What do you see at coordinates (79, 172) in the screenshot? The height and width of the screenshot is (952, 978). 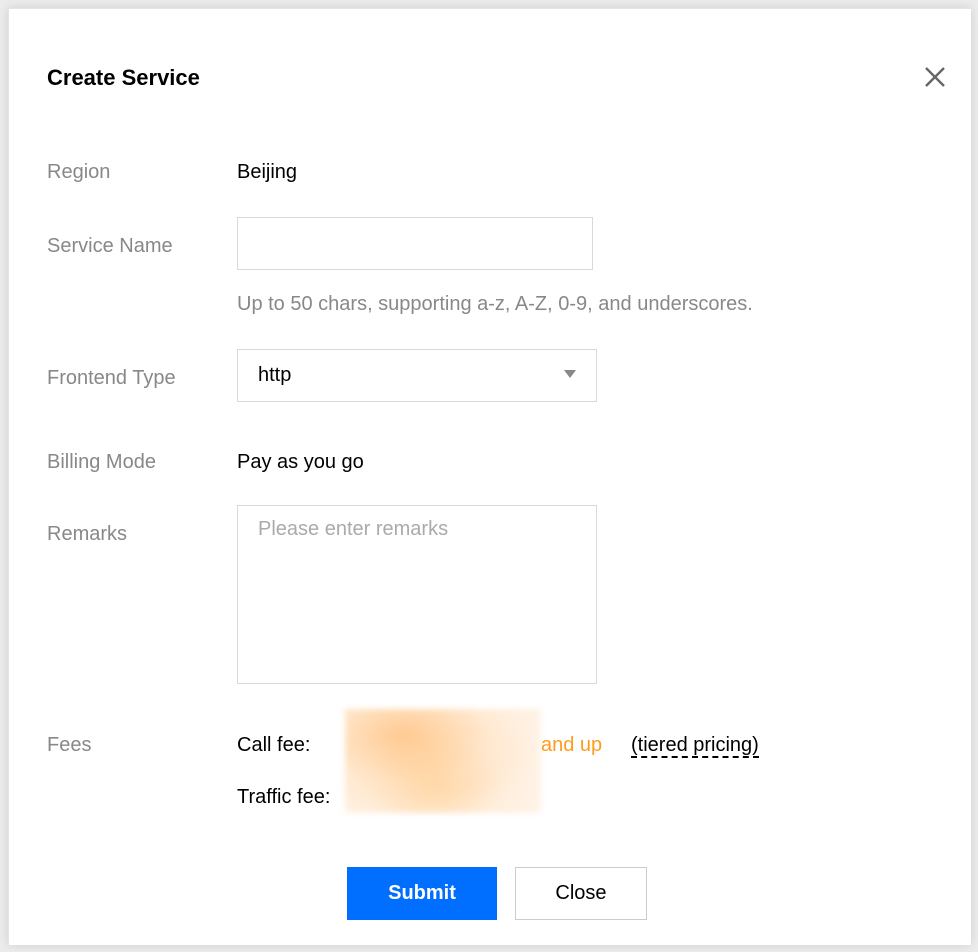 I see `region-label: Region` at bounding box center [79, 172].